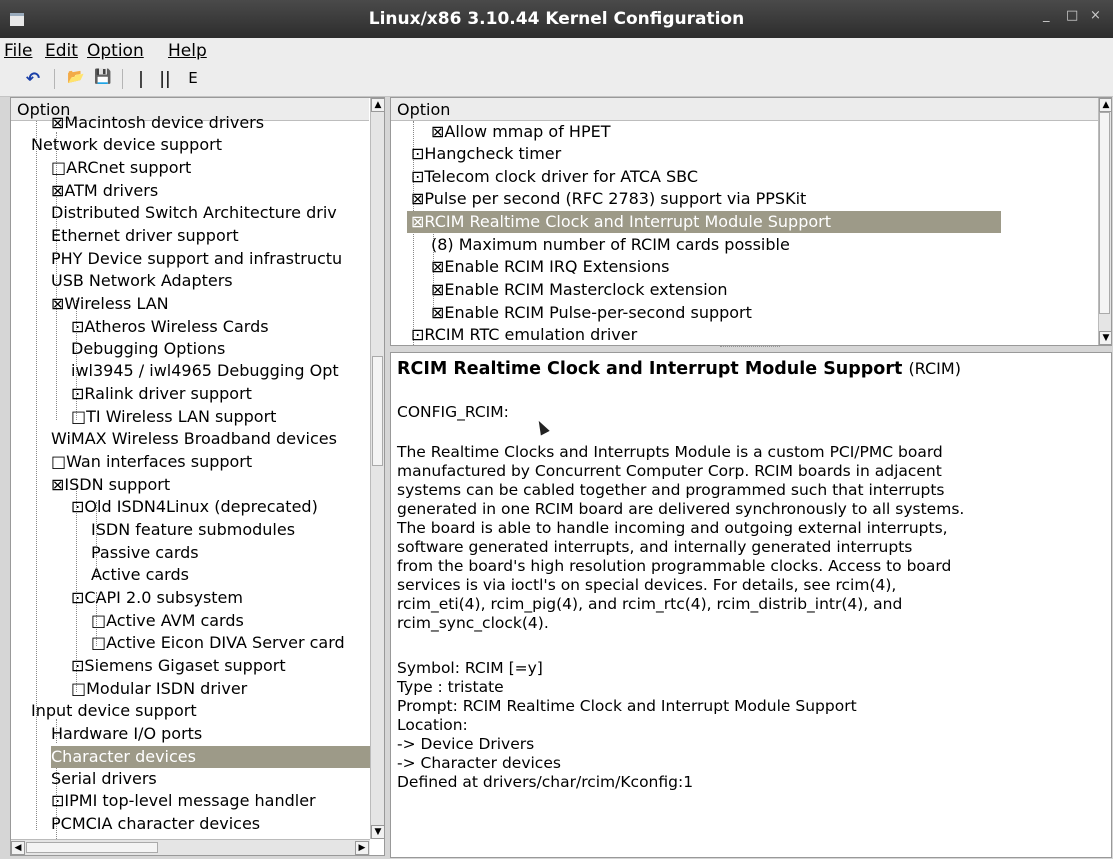 This screenshot has height=859, width=1113. What do you see at coordinates (183, 801) in the screenshot?
I see `tree-item: ⊡IPMI top-level message handler` at bounding box center [183, 801].